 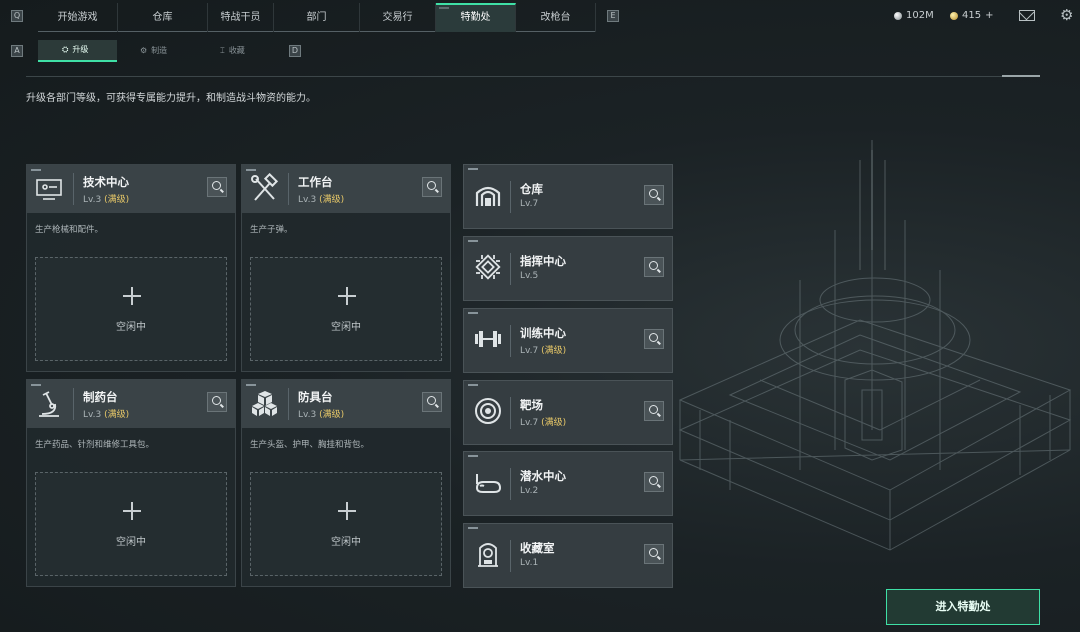 I want to click on tab-operators: 特战干员, so click(x=241, y=17).